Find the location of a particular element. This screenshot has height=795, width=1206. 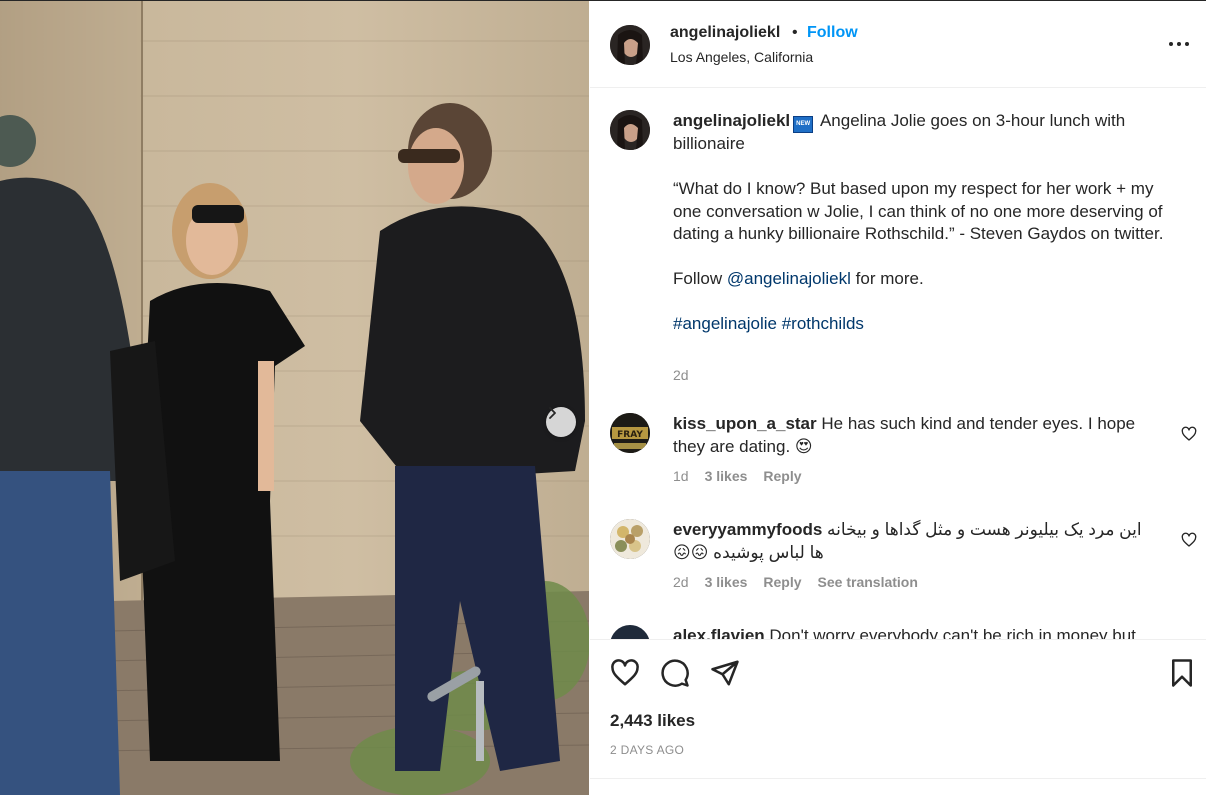

post-location: Los Angeles, California is located at coordinates (741, 57).